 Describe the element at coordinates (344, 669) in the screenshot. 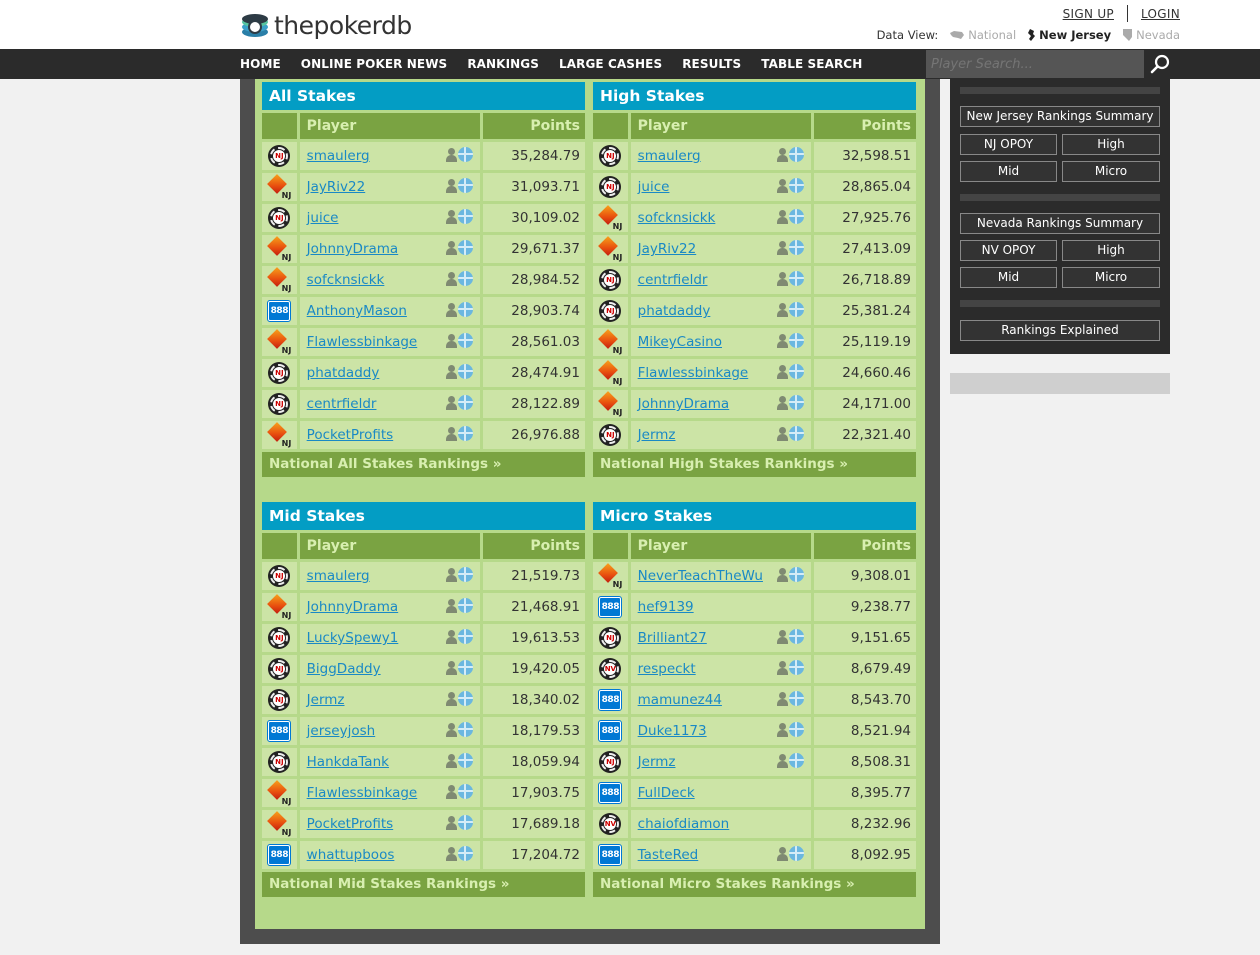

I see `player-link: BiggDaddy` at that location.